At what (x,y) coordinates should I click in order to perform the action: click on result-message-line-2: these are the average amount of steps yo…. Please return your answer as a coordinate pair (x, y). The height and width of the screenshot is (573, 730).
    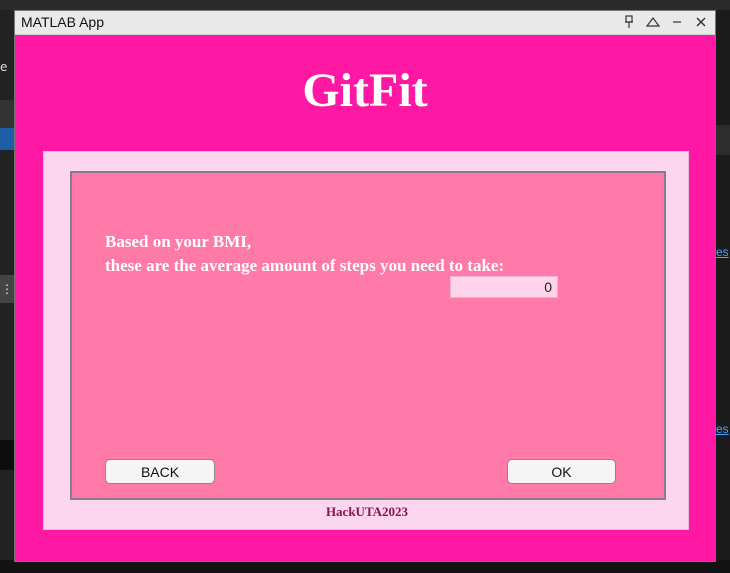
    Looking at the image, I should click on (305, 265).